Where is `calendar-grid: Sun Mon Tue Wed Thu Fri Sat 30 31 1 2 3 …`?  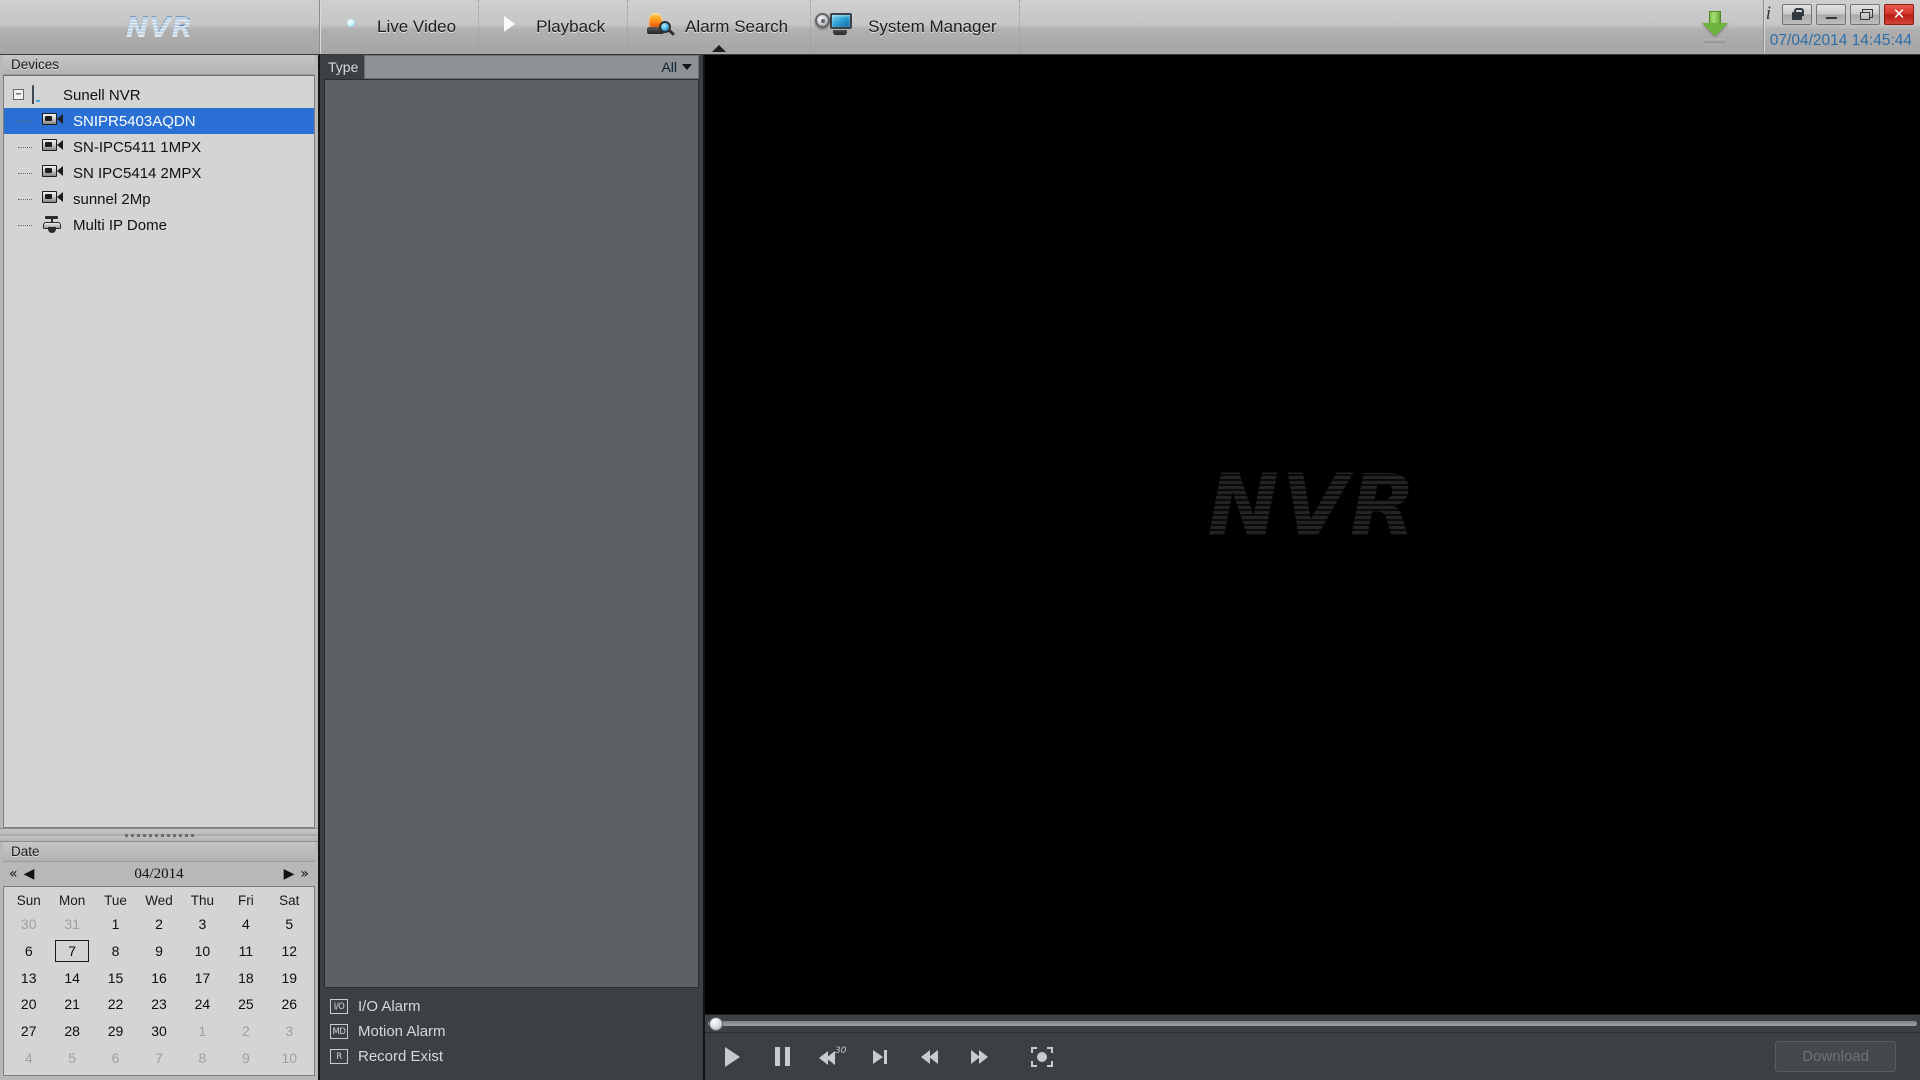 calendar-grid: Sun Mon Tue Wed Thu Fri Sat 30 31 1 2 3 … is located at coordinates (159, 981).